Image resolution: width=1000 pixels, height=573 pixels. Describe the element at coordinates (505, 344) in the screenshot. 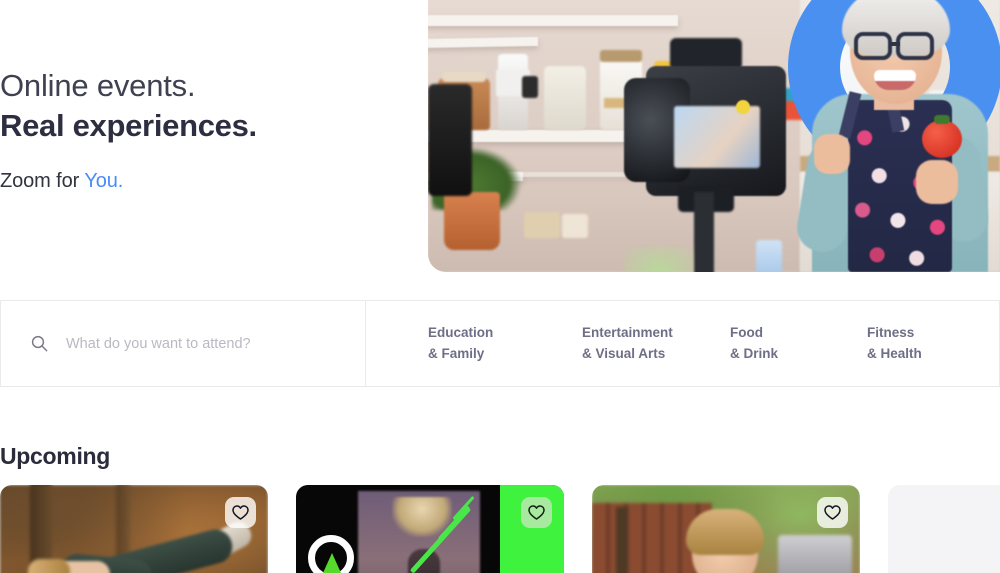

I see `category-education-family: Education & Family` at that location.